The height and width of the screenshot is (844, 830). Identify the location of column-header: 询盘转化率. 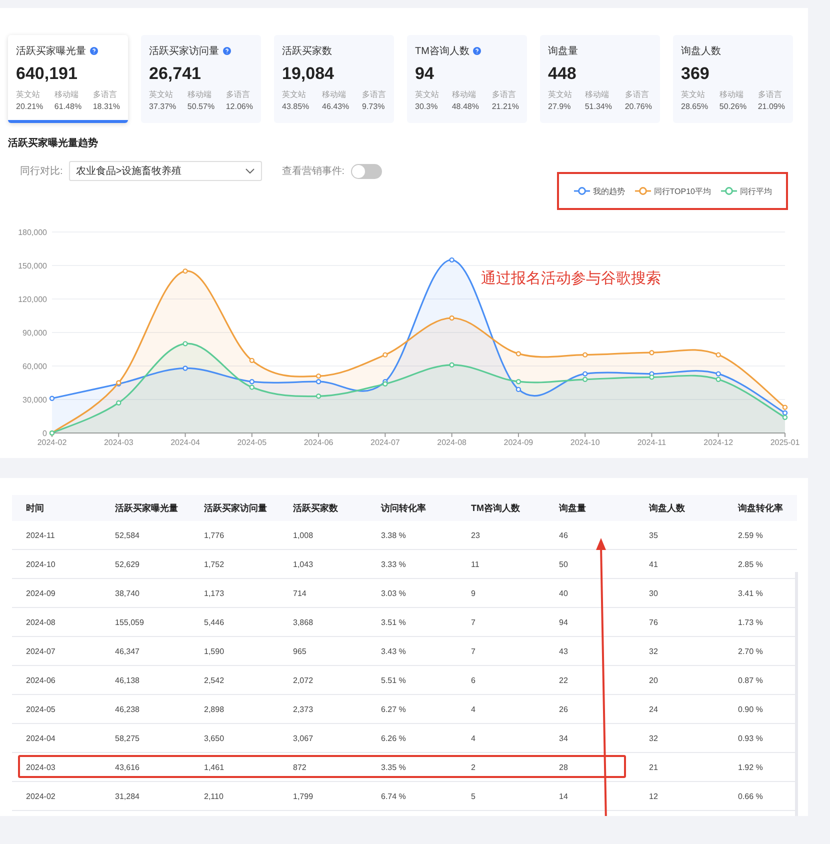
(761, 508).